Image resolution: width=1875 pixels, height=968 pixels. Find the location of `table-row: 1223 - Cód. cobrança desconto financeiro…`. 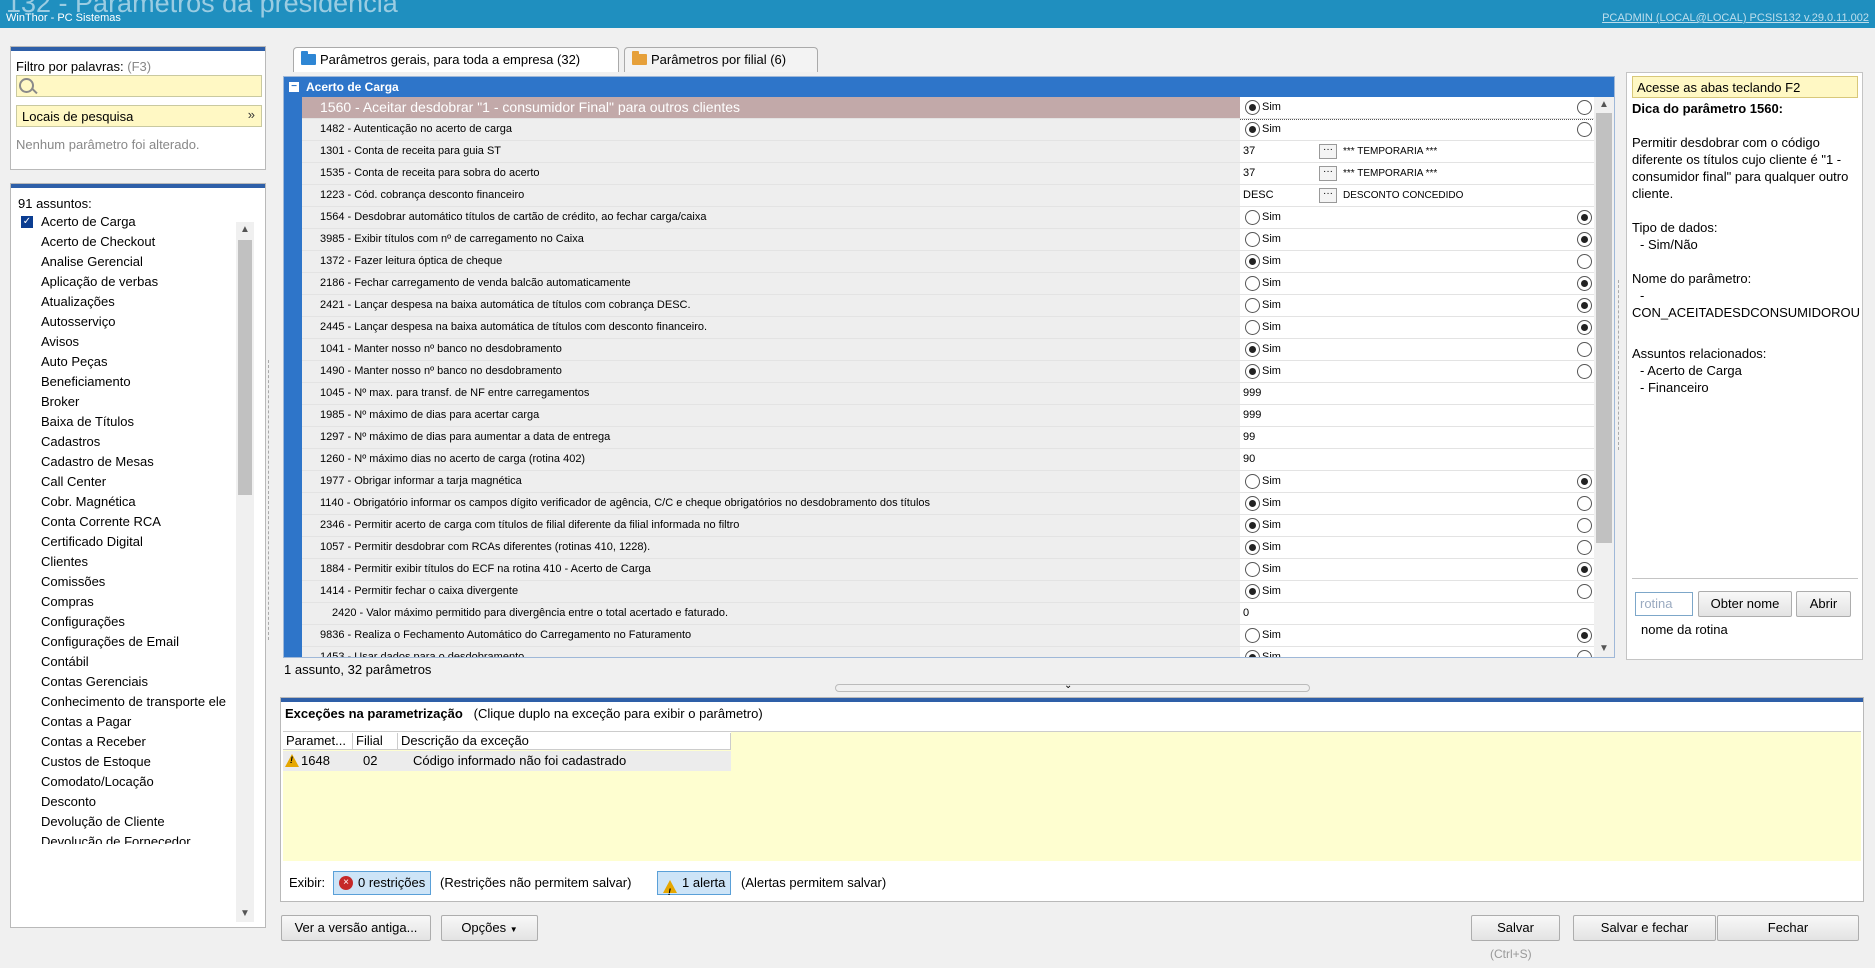

table-row: 1223 - Cód. cobrança desconto financeiro… is located at coordinates (948, 196).